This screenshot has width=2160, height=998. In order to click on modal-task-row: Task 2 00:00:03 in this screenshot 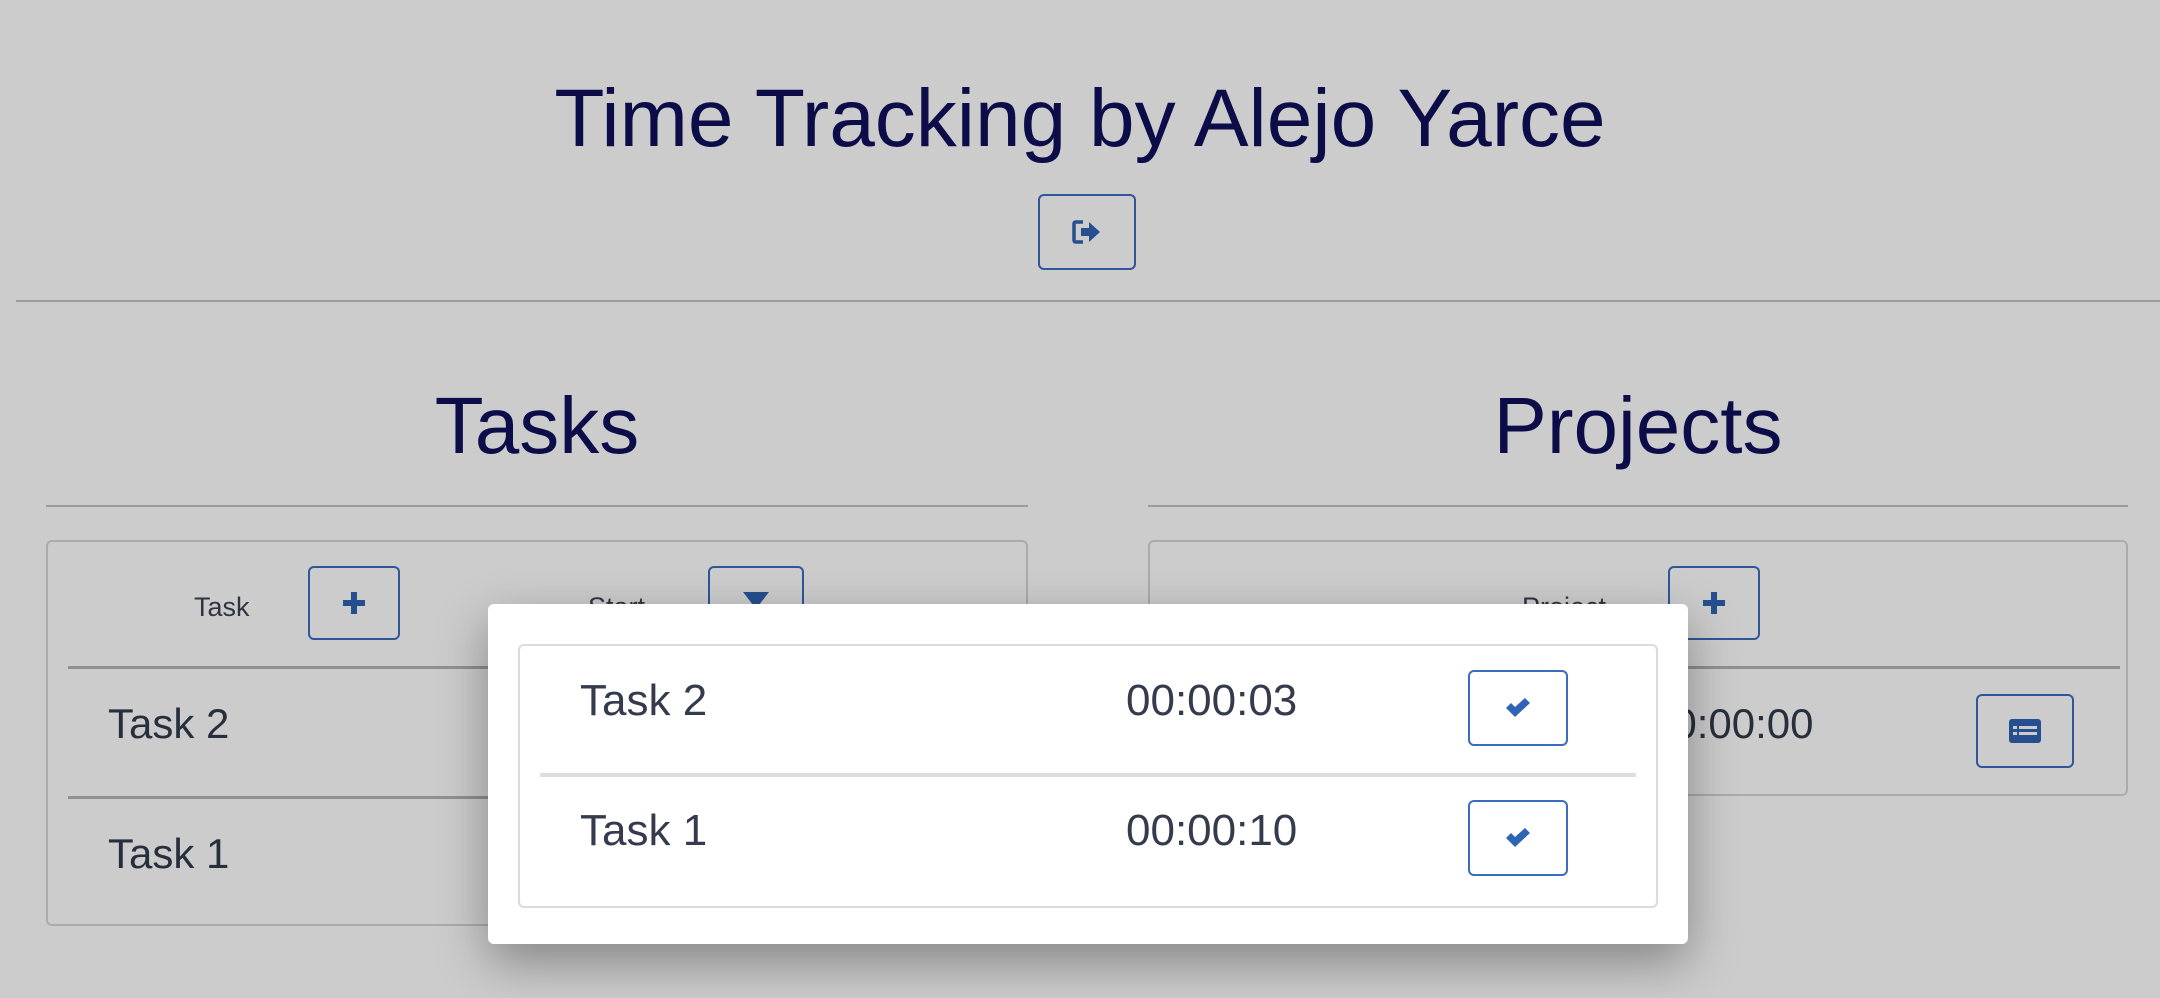, I will do `click(1088, 711)`.